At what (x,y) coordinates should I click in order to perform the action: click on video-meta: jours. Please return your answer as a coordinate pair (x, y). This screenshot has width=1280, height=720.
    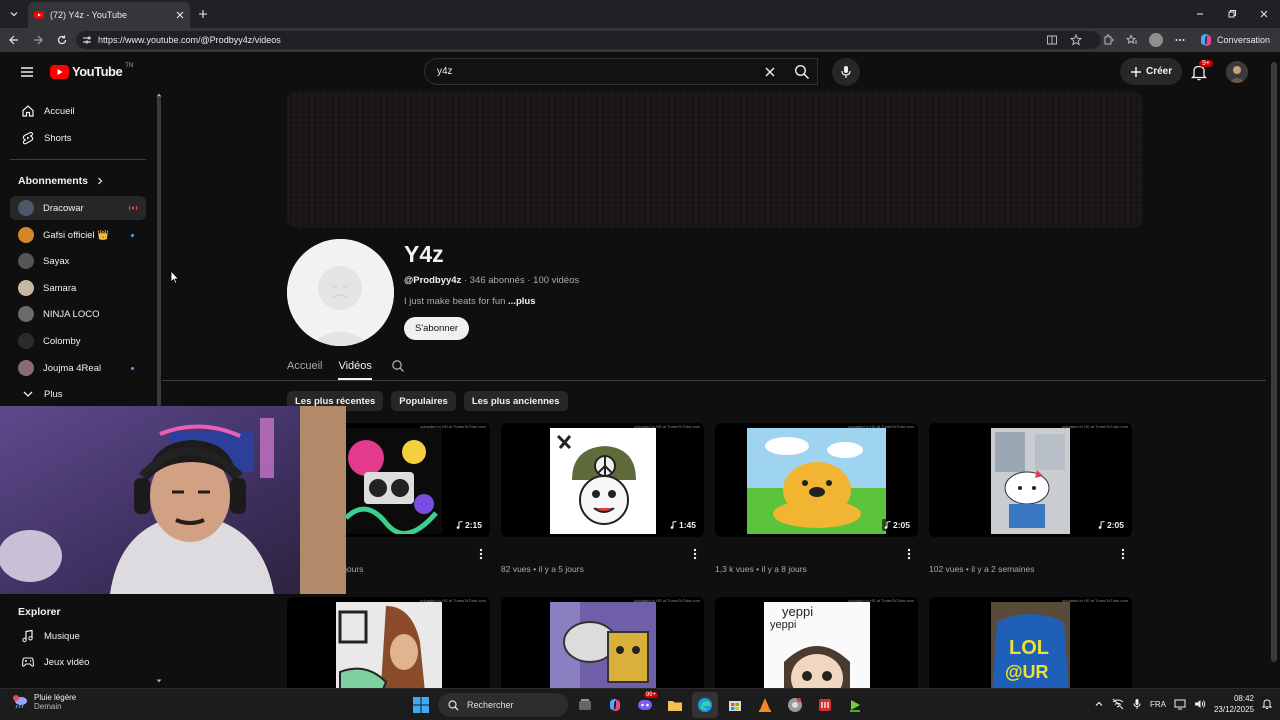
    Looking at the image, I should click on (354, 569).